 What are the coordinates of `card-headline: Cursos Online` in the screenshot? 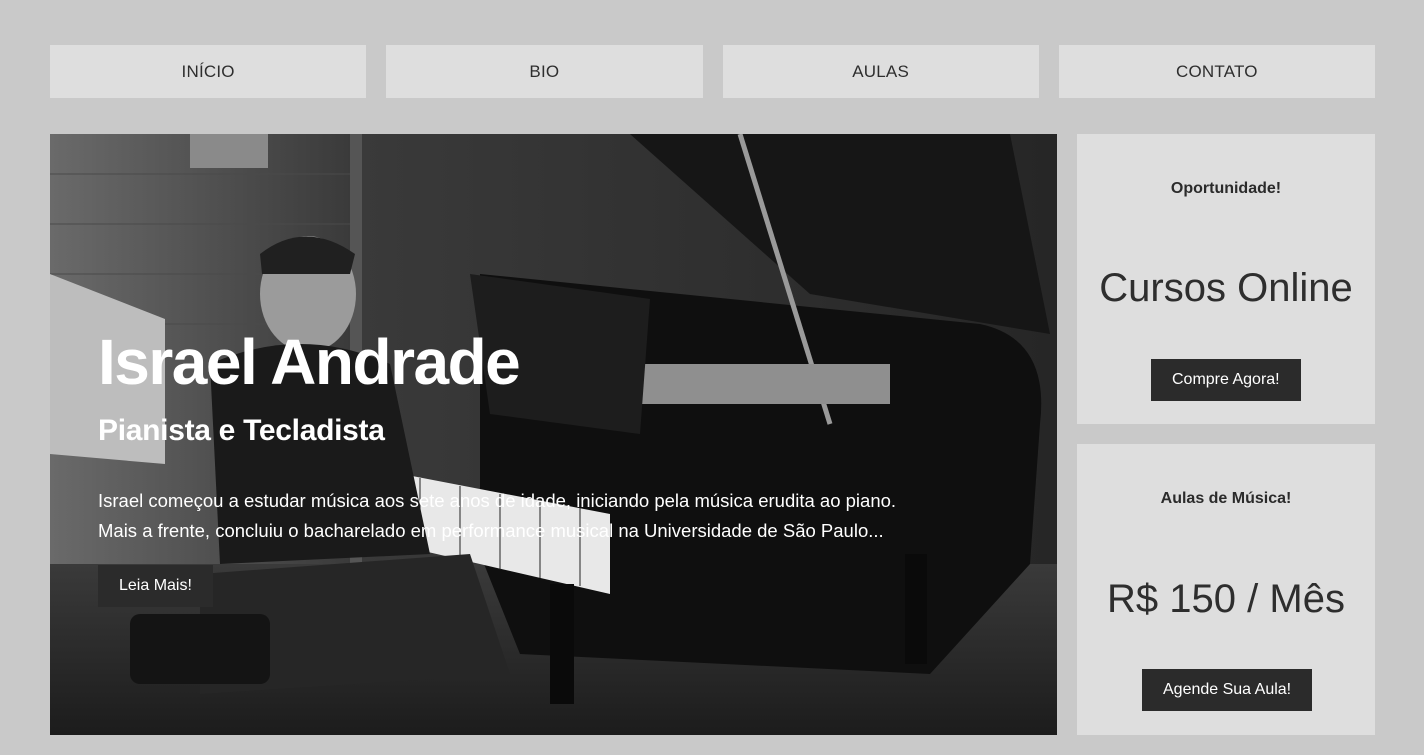 It's located at (1226, 288).